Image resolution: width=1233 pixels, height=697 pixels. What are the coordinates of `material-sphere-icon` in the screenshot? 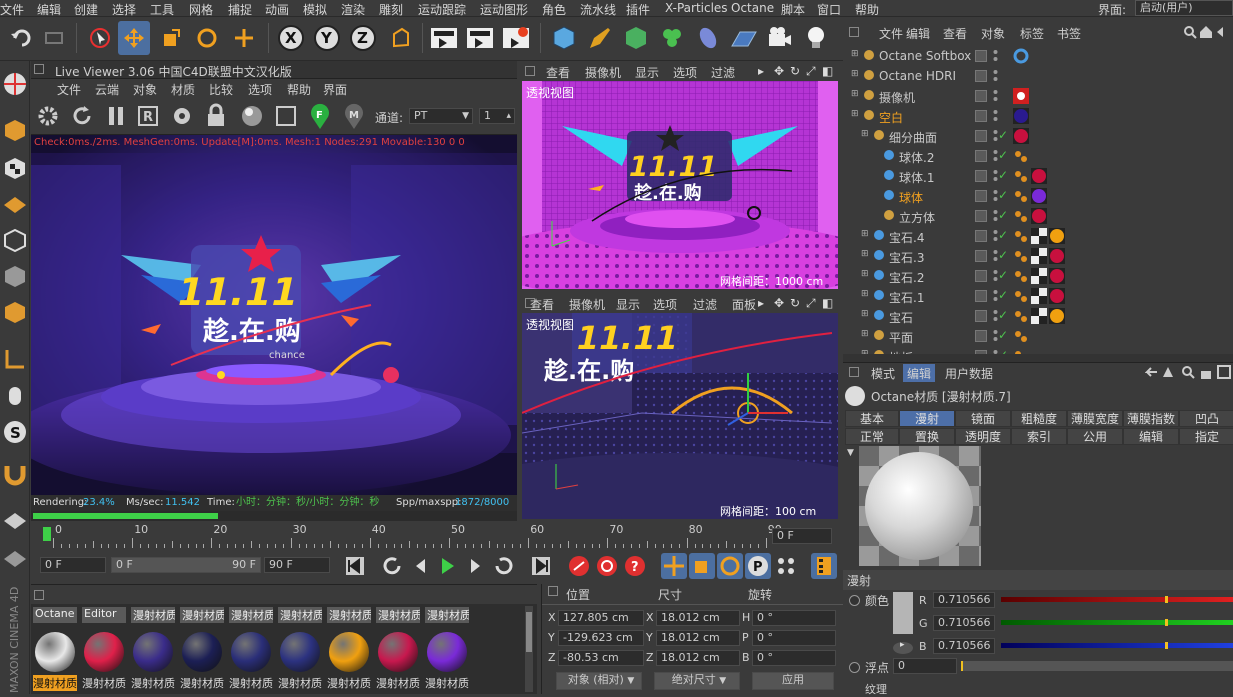 It's located at (252, 117).